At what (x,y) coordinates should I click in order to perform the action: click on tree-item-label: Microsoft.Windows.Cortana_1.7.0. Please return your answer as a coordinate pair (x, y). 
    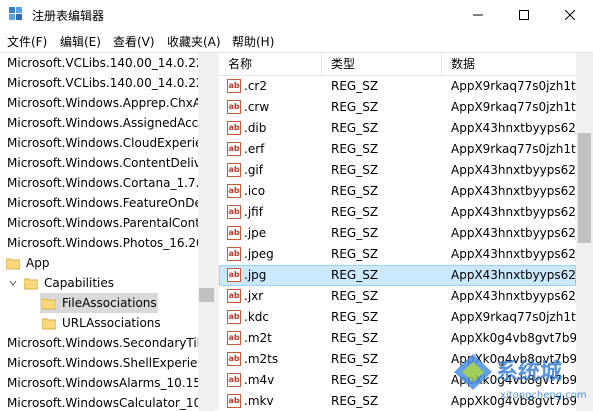
    Looking at the image, I should click on (107, 183).